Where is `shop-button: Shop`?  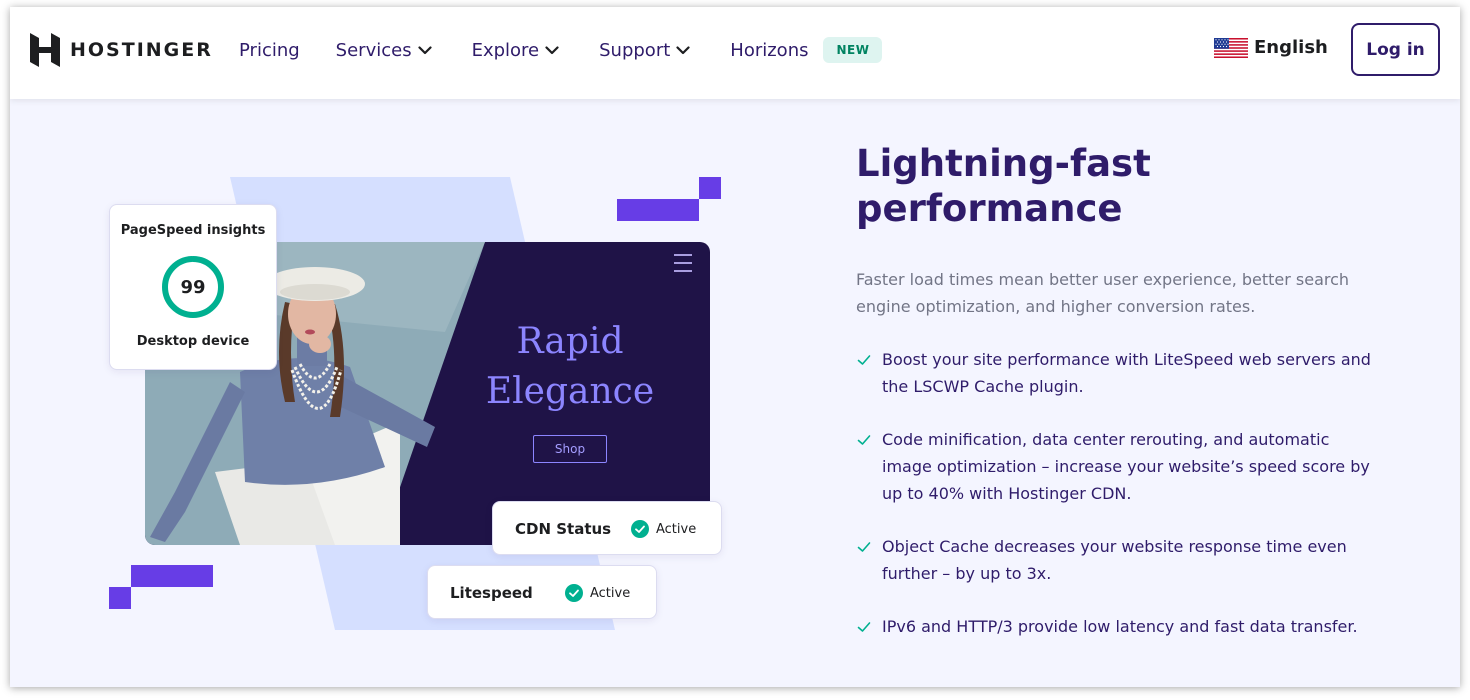
shop-button: Shop is located at coordinates (570, 449).